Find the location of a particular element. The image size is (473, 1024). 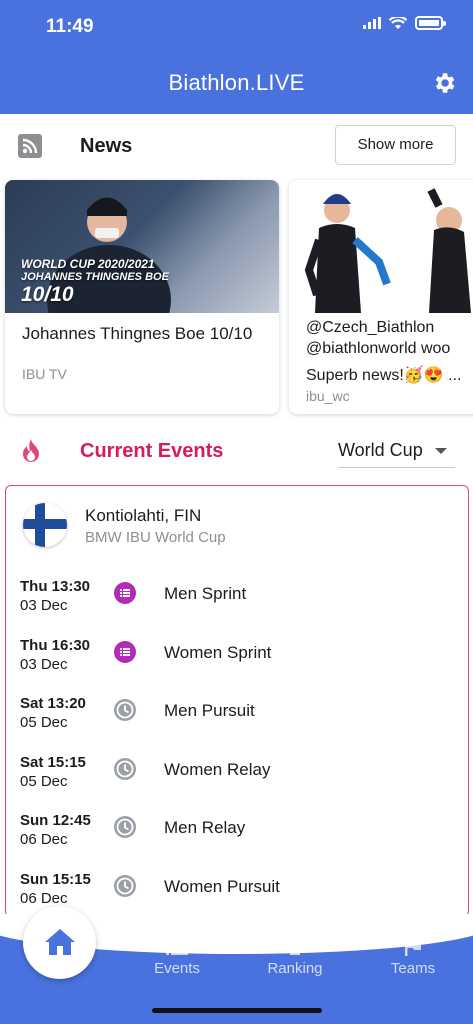

news-card-source: ibu_wc is located at coordinates (328, 396).